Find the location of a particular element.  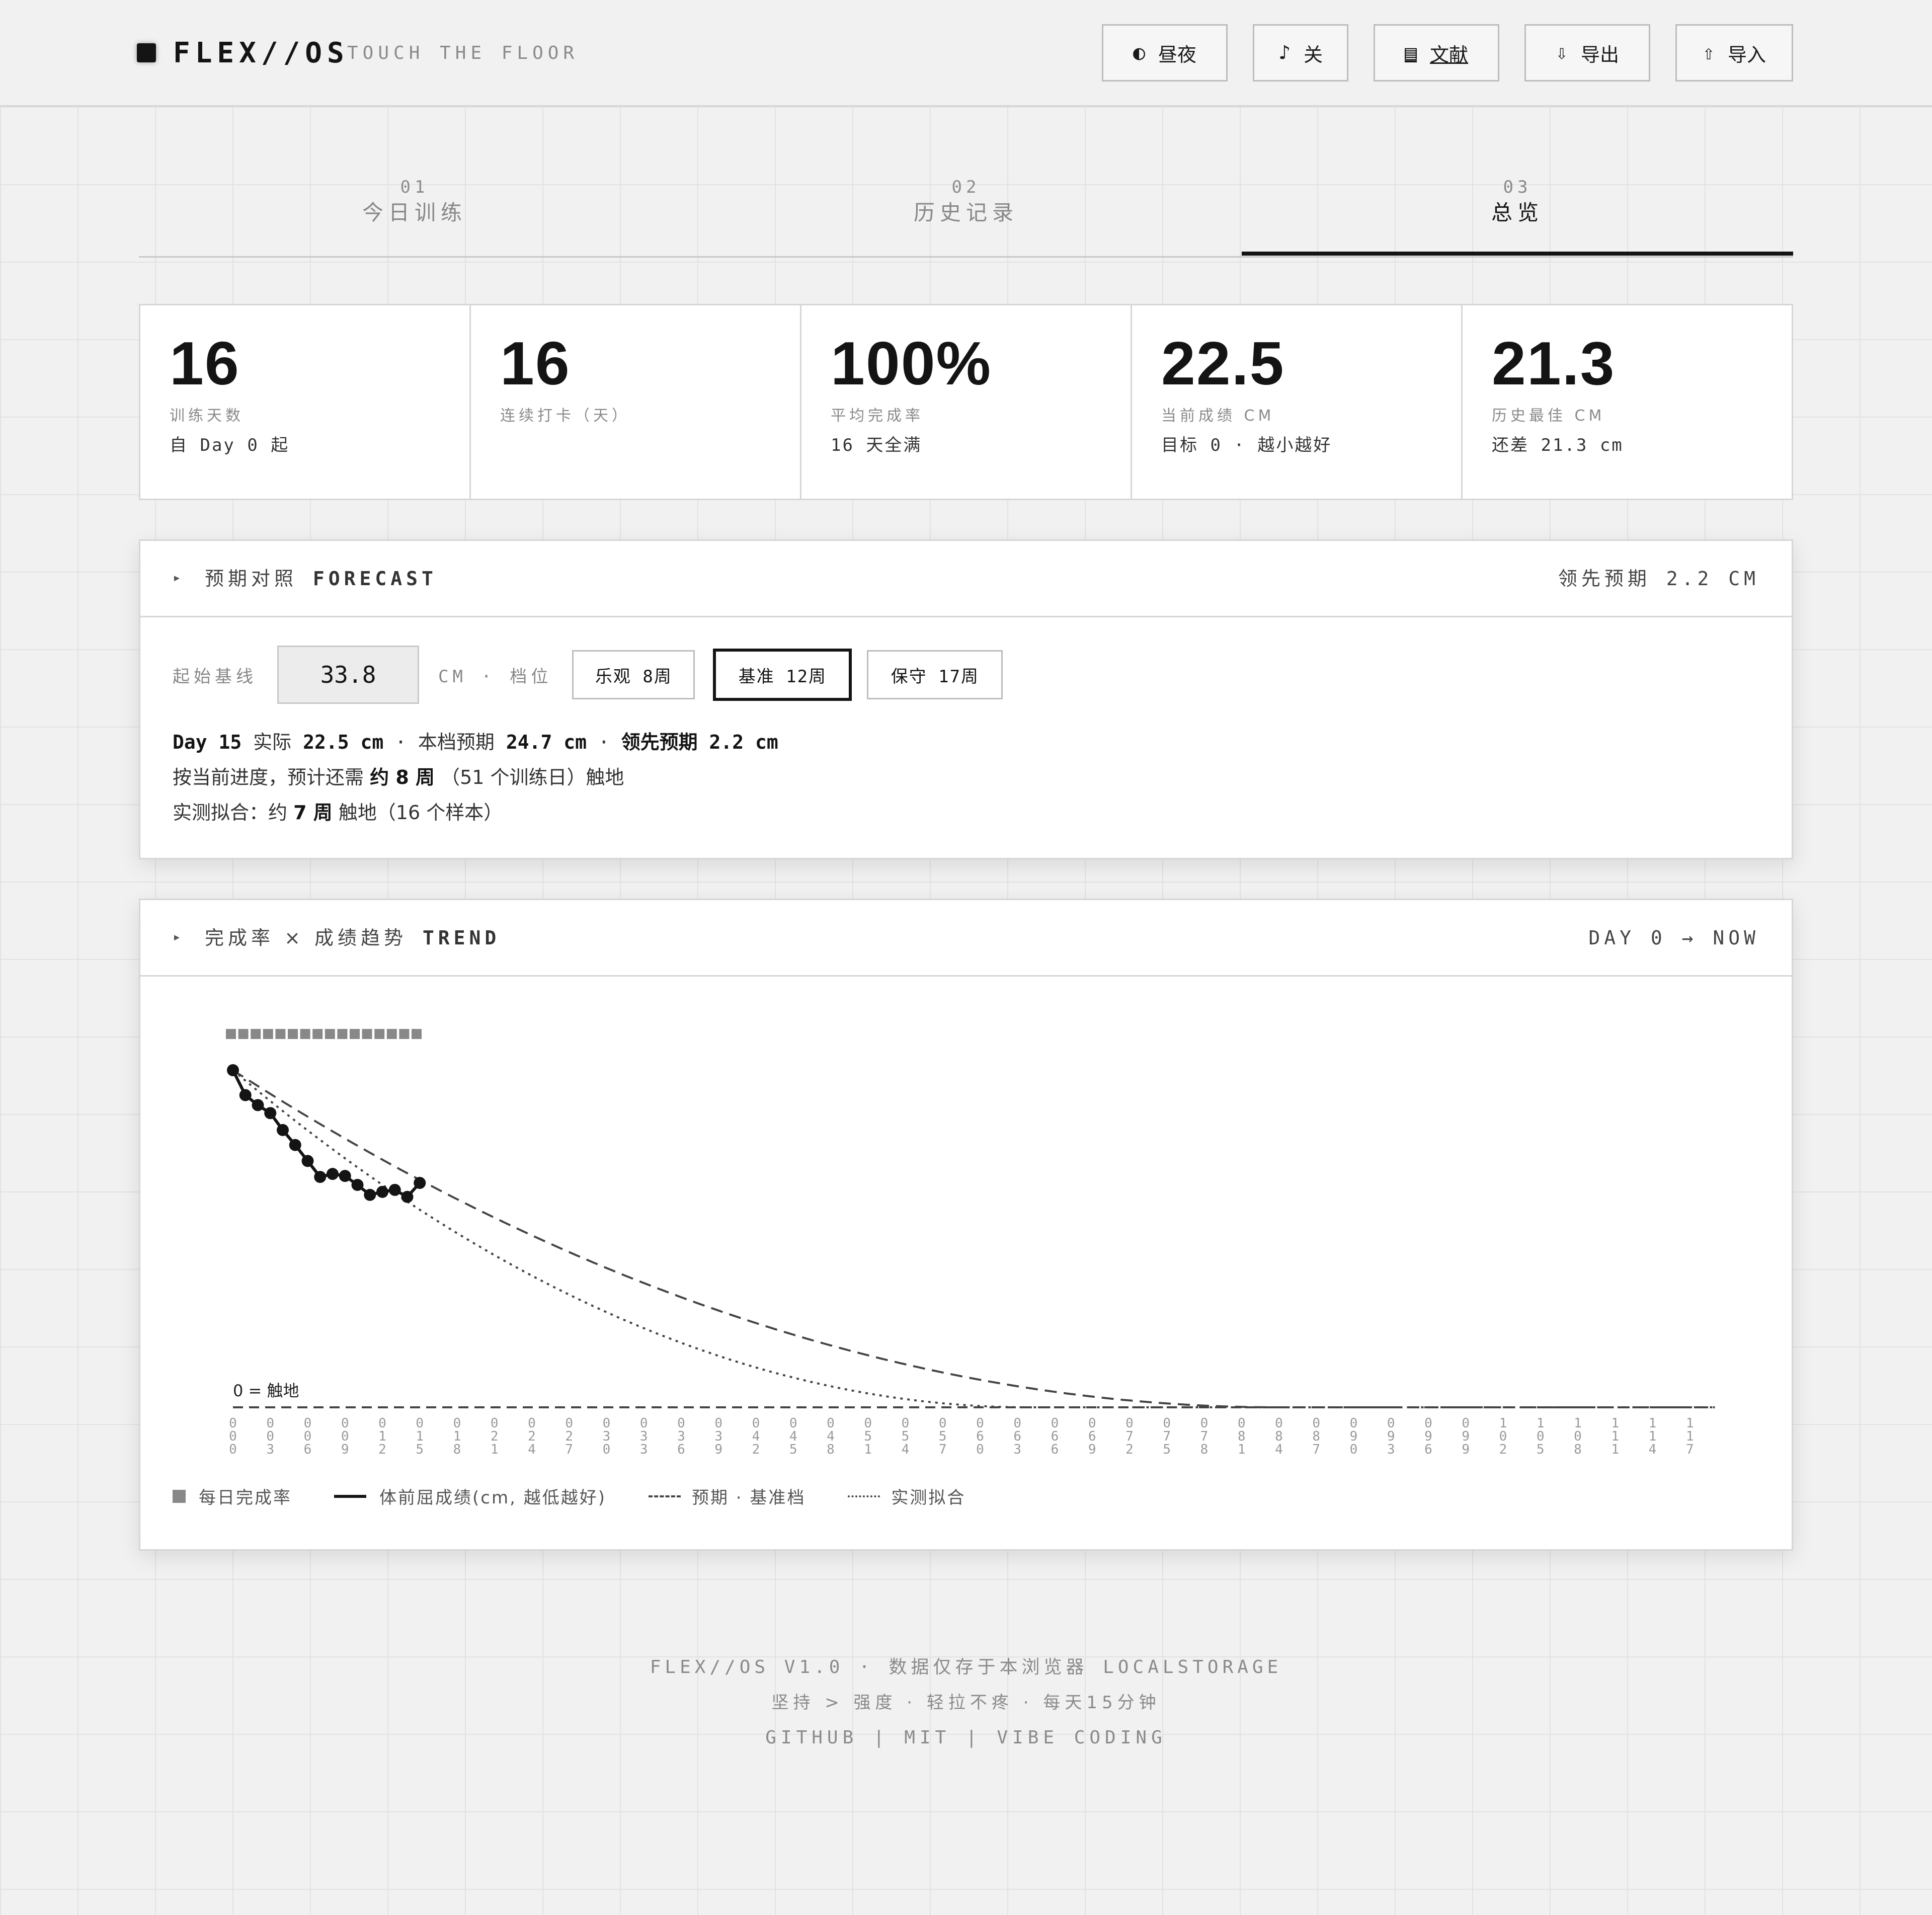

app-logo: FLEX//OS is located at coordinates (261, 53).